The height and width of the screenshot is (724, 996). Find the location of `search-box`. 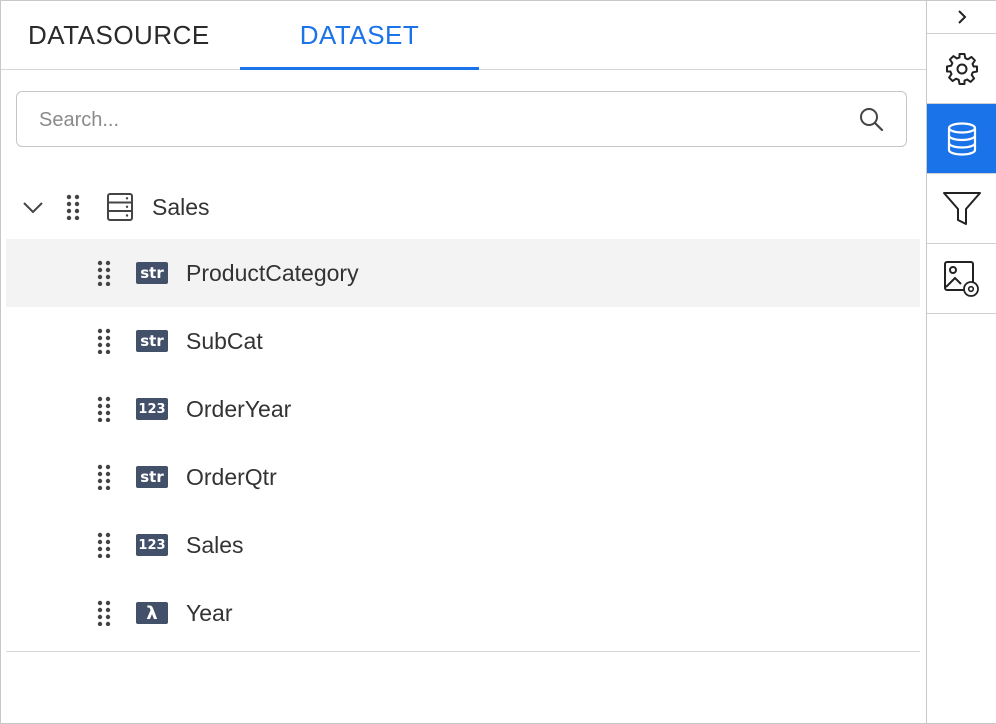

search-box is located at coordinates (461, 119).